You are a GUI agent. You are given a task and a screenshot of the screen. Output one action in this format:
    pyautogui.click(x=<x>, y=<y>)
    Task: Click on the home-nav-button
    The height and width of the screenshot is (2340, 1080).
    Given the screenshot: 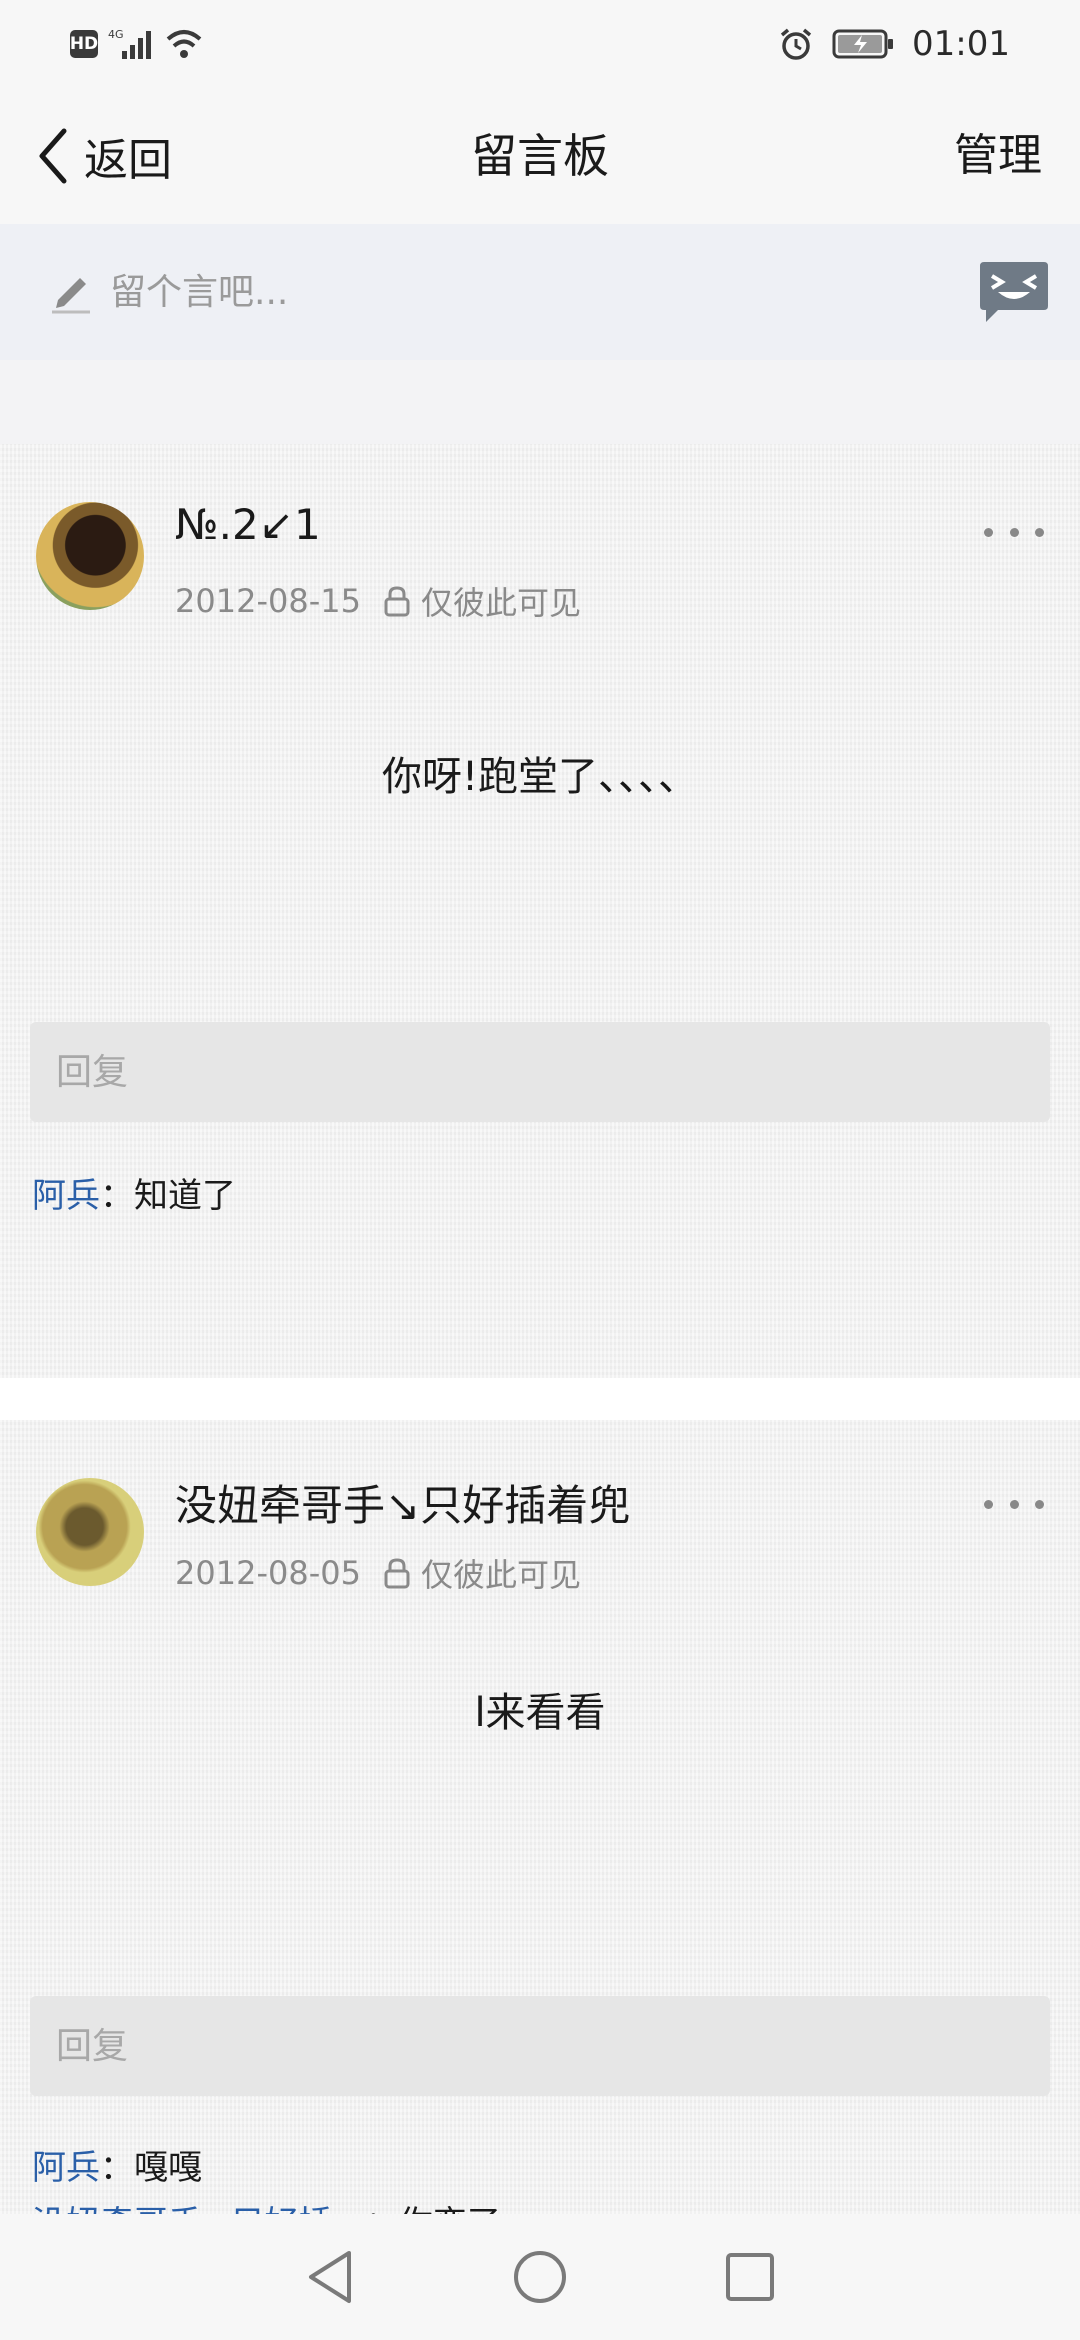 What is the action you would take?
    pyautogui.click(x=540, y=2277)
    